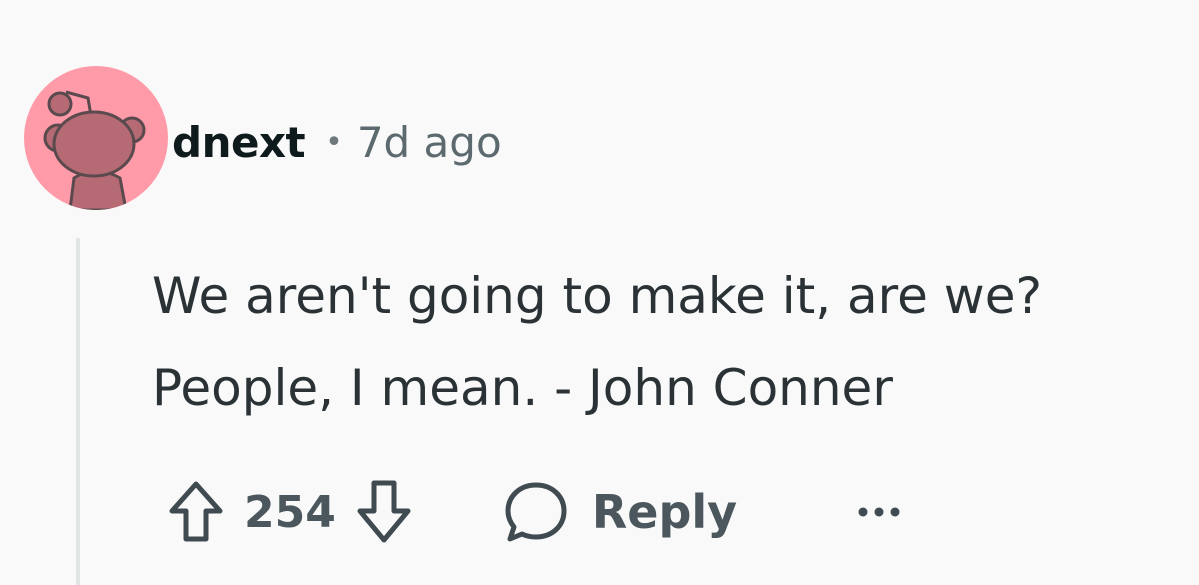 The image size is (1199, 585). I want to click on downvote-button, so click(384, 512).